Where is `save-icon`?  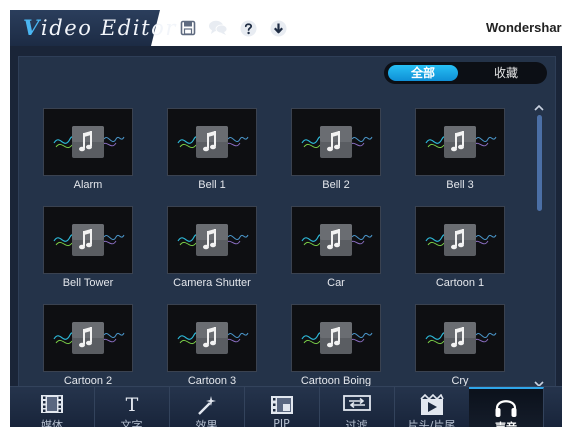 save-icon is located at coordinates (188, 28).